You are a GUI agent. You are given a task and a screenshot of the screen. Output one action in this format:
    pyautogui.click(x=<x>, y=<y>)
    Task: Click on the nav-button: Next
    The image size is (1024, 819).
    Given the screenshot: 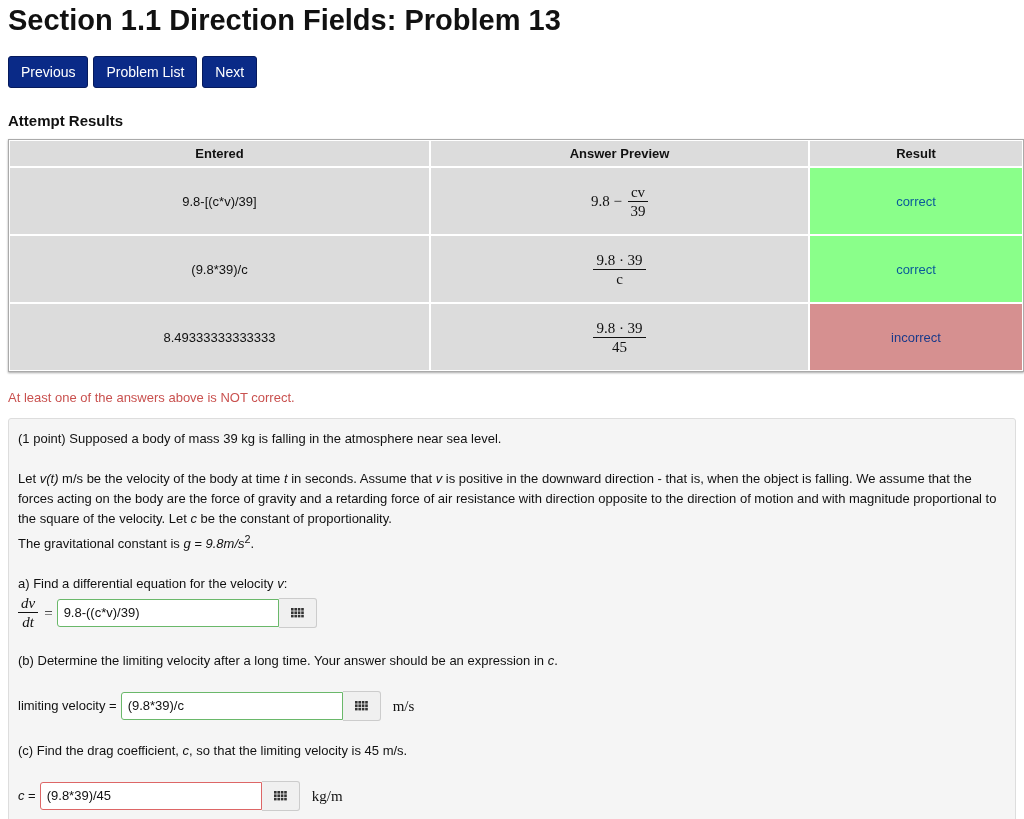 What is the action you would take?
    pyautogui.click(x=230, y=72)
    